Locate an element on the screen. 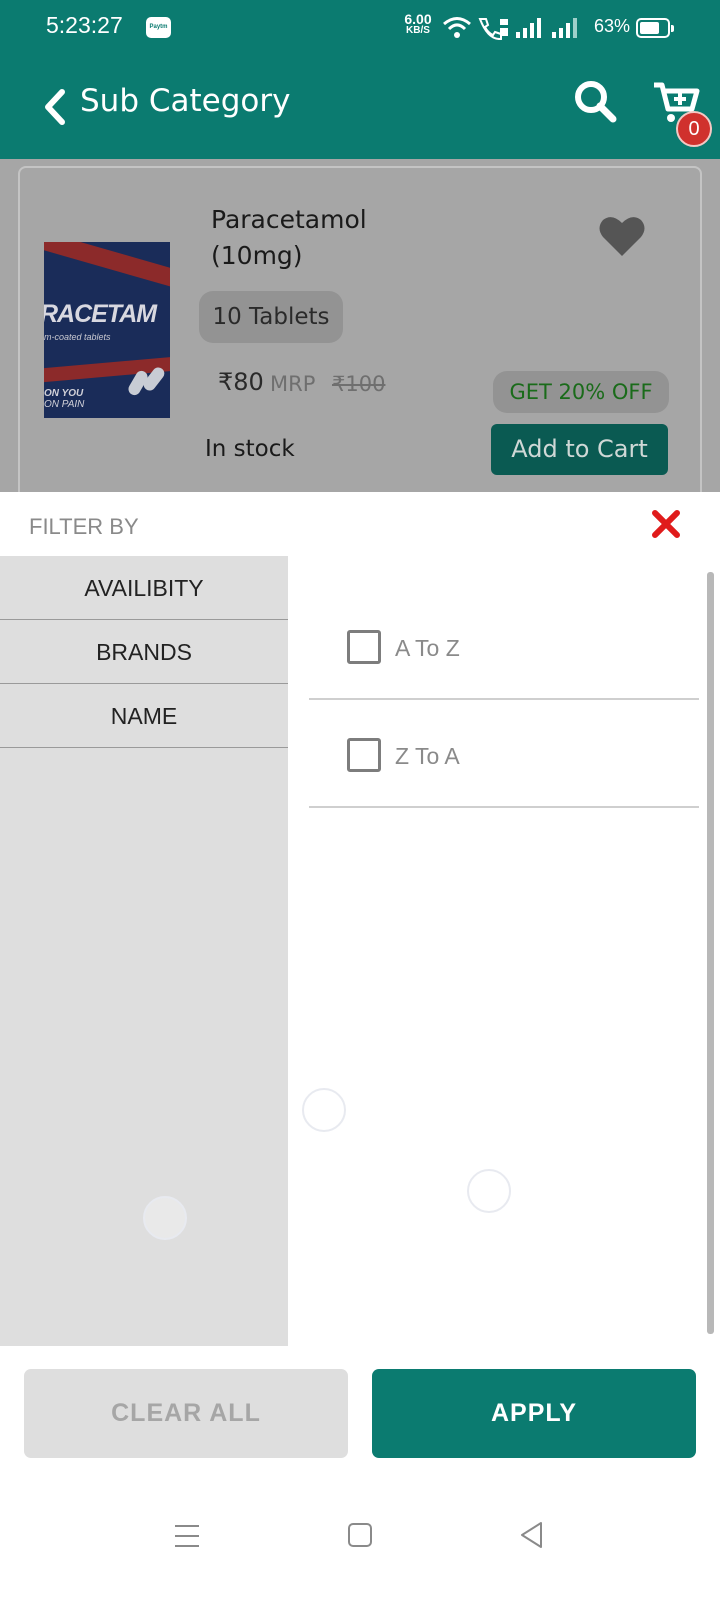 The width and height of the screenshot is (720, 1600). battery-percent: 63% is located at coordinates (612, 26).